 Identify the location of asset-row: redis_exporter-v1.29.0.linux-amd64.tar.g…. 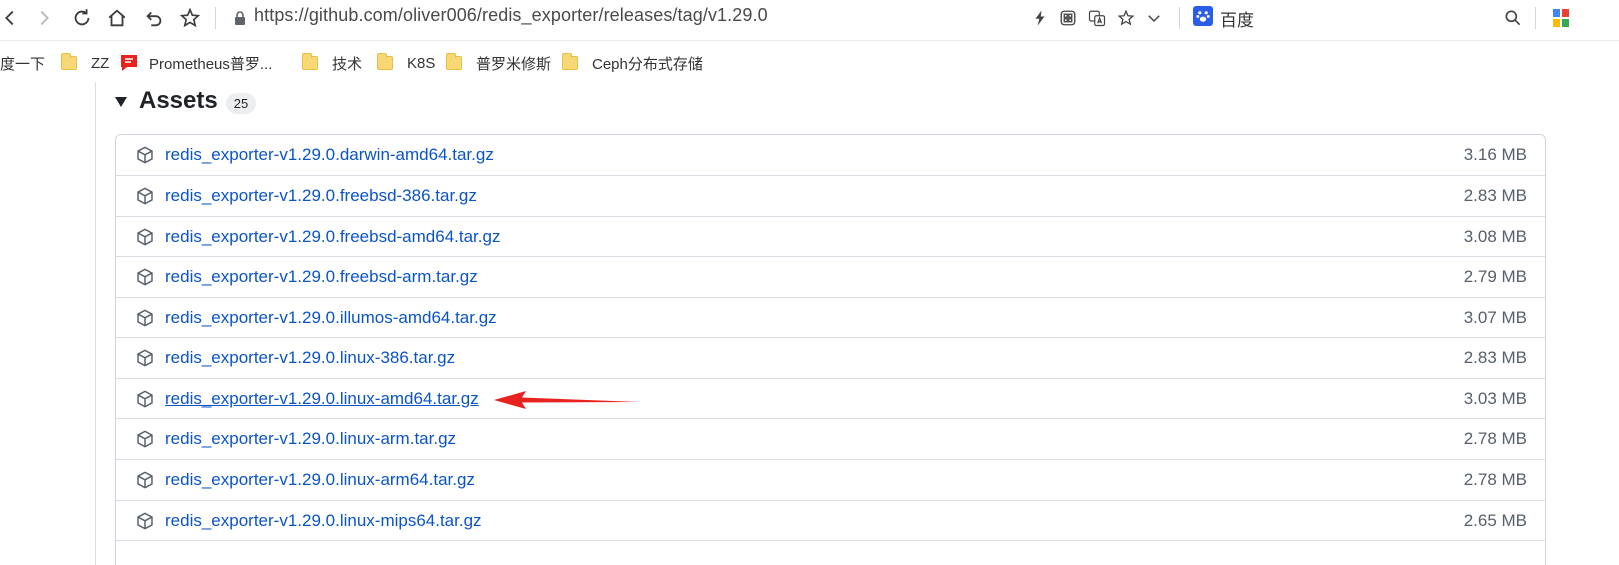
(830, 398).